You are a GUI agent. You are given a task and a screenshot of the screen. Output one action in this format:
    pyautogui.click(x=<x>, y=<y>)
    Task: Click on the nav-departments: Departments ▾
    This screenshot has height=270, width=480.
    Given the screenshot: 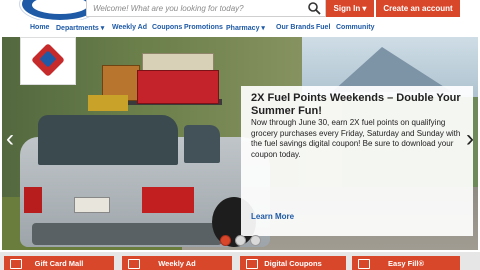 What is the action you would take?
    pyautogui.click(x=80, y=28)
    